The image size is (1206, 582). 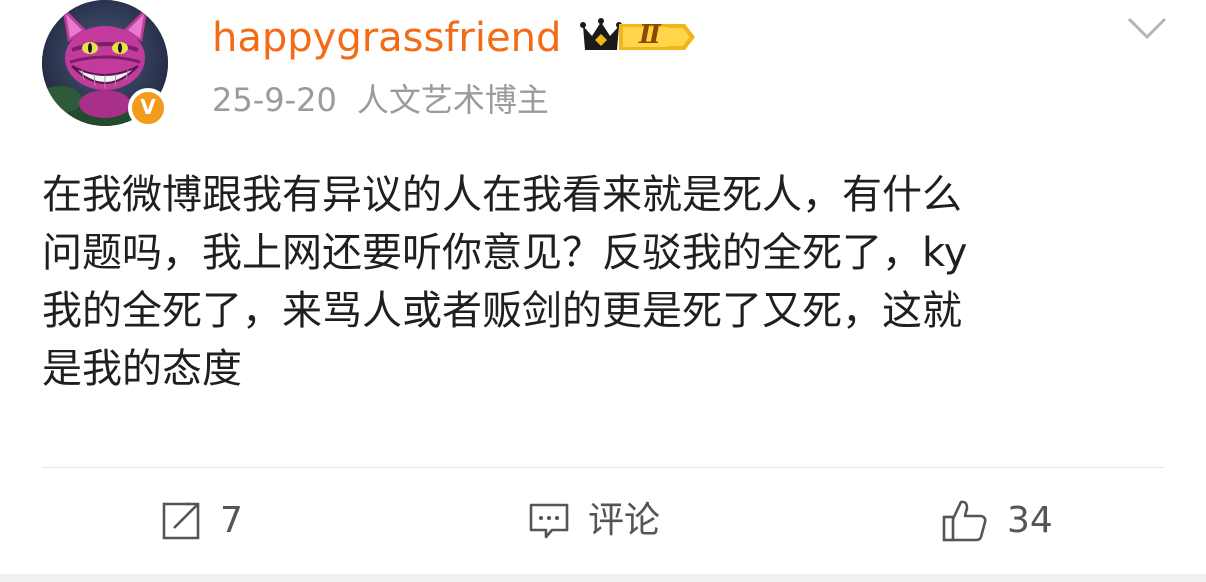 I want to click on avatar-container: V, so click(x=106, y=64).